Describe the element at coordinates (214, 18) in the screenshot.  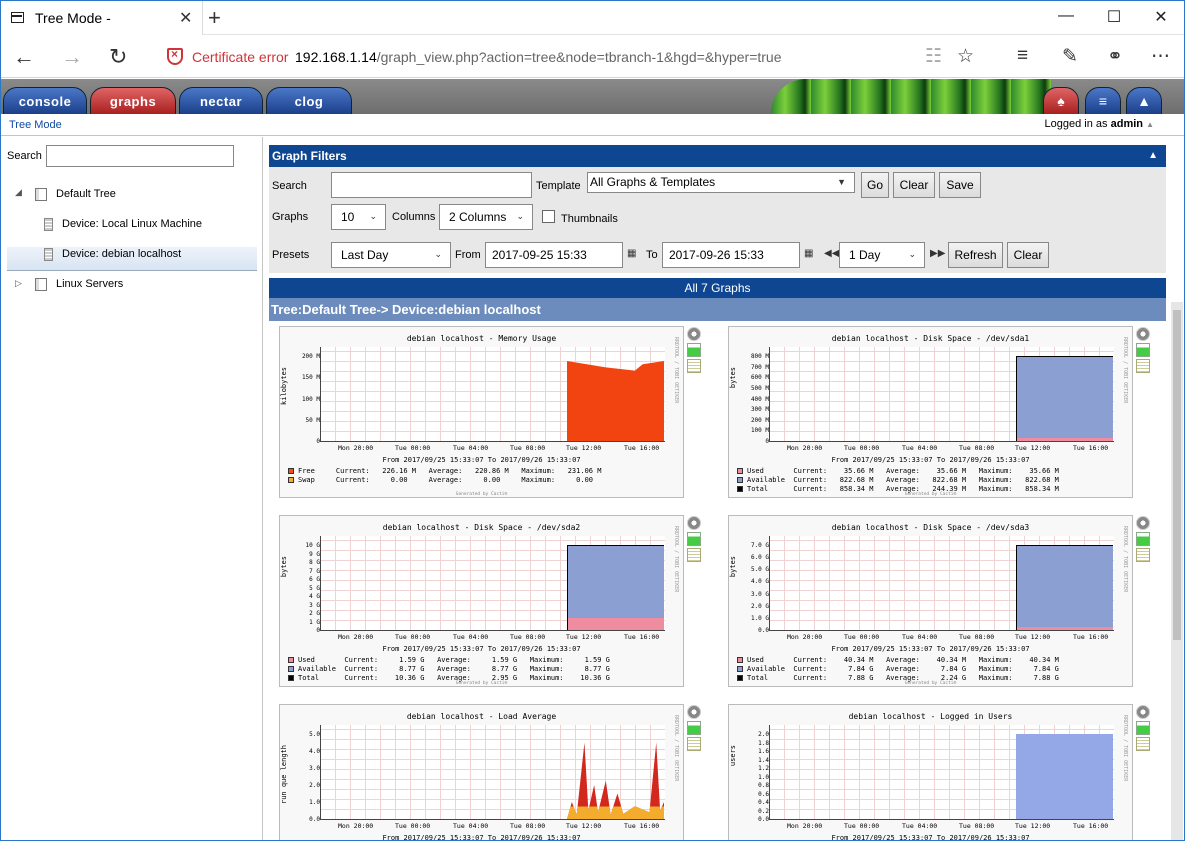
I see `new-tab-button: +` at that location.